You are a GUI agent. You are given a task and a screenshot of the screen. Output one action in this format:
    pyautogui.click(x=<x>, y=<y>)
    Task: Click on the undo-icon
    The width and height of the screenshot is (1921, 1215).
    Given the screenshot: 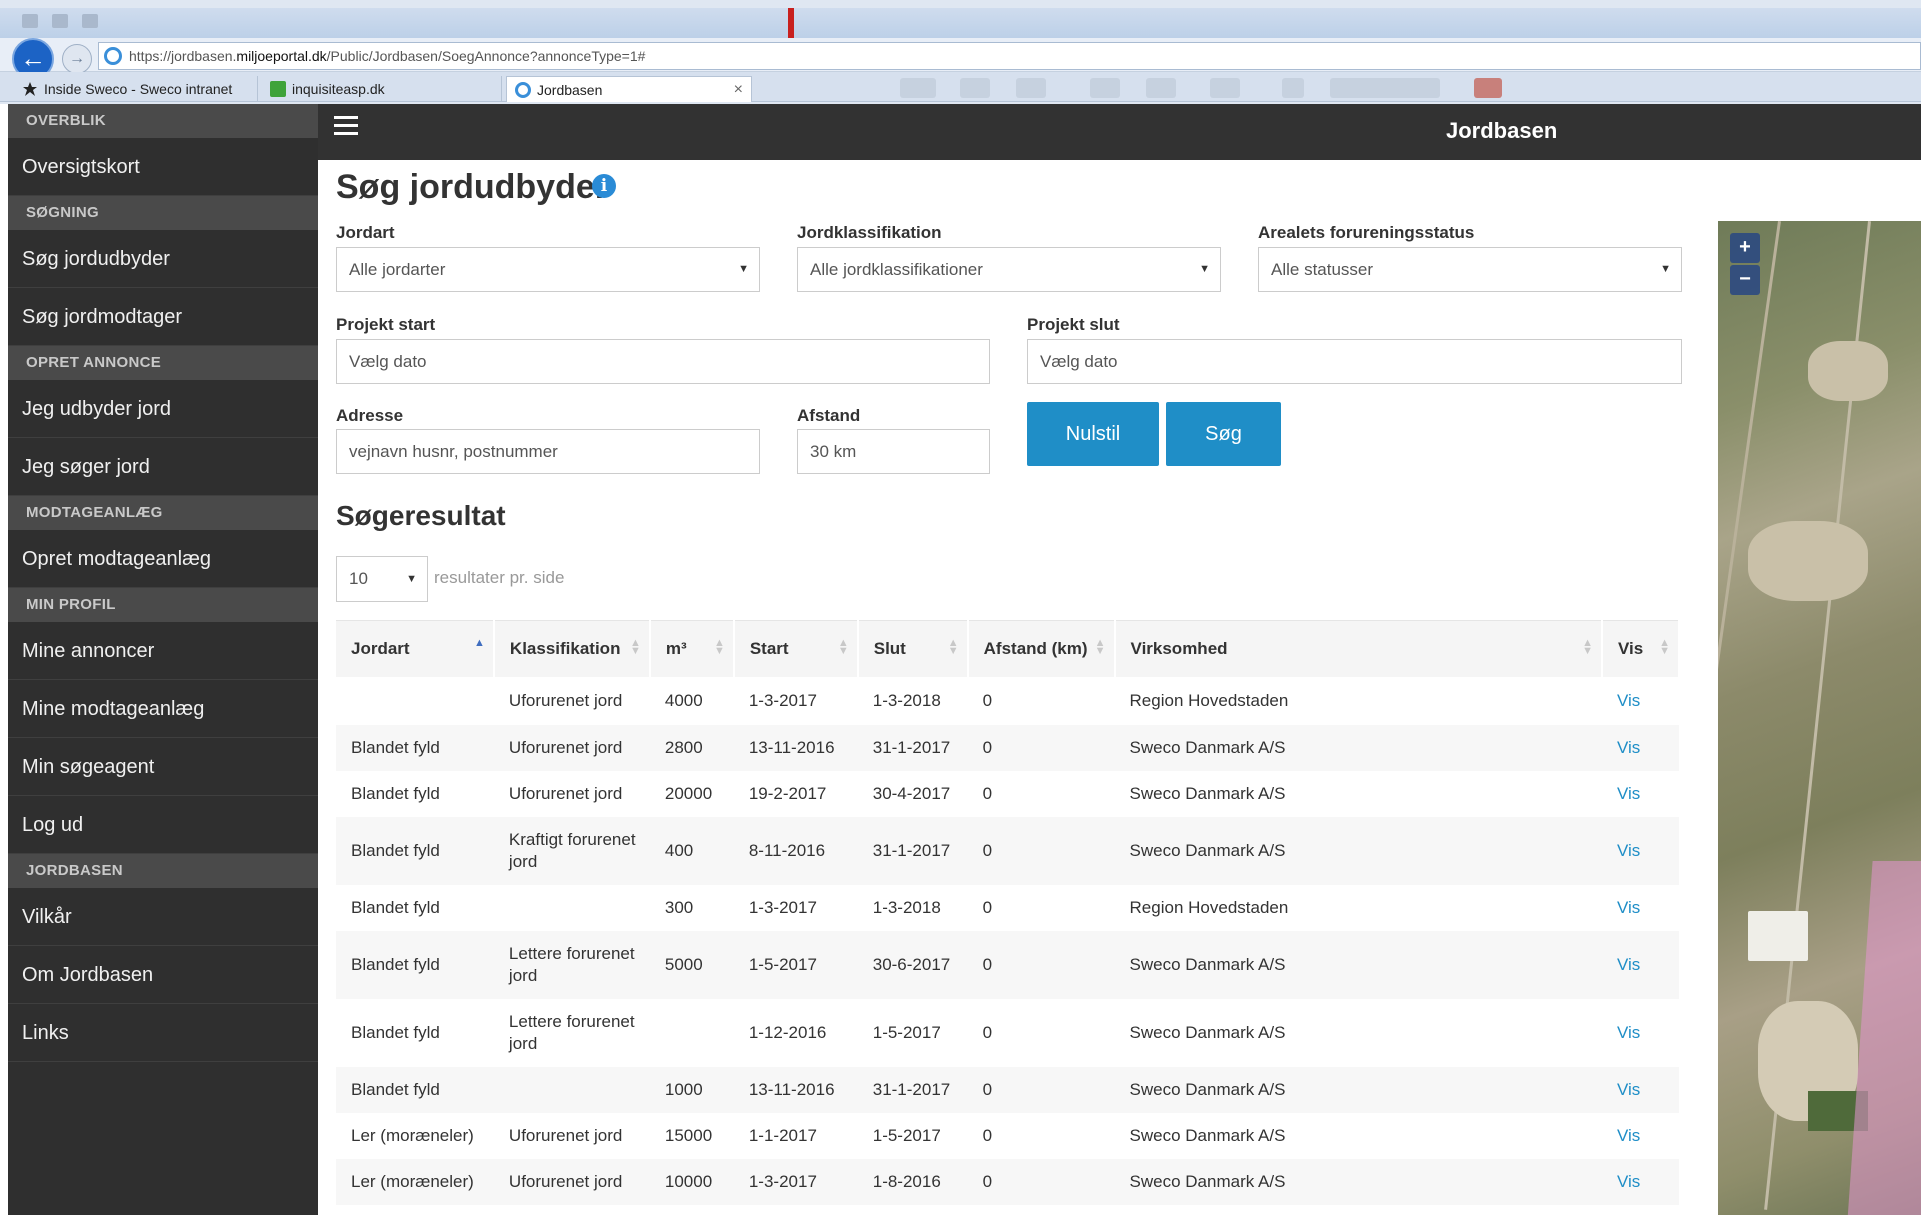 What is the action you would take?
    pyautogui.click(x=90, y=21)
    